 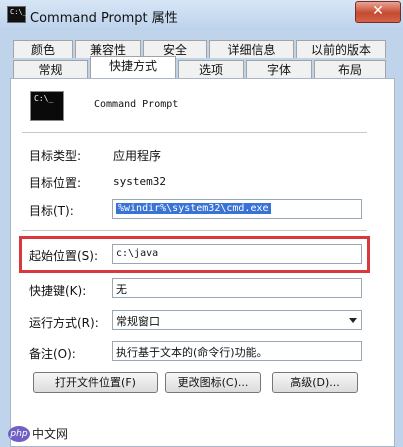 I want to click on chevron-down-icon, so click(x=353, y=320).